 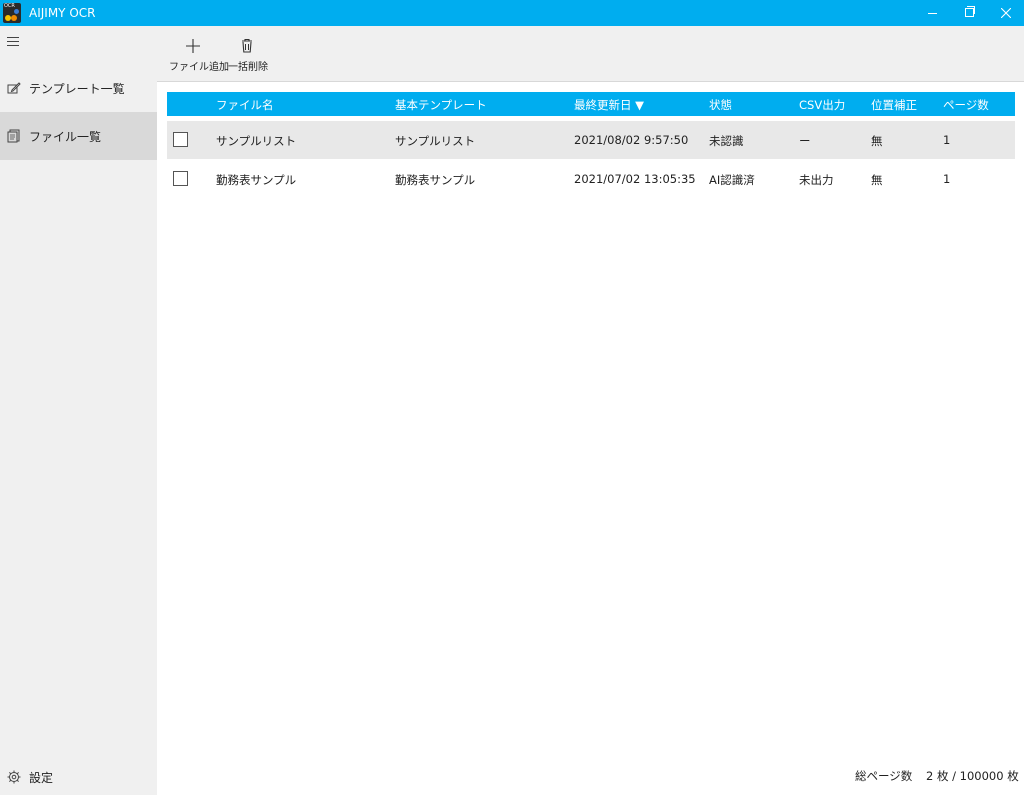 I want to click on close-icon, so click(x=1006, y=13).